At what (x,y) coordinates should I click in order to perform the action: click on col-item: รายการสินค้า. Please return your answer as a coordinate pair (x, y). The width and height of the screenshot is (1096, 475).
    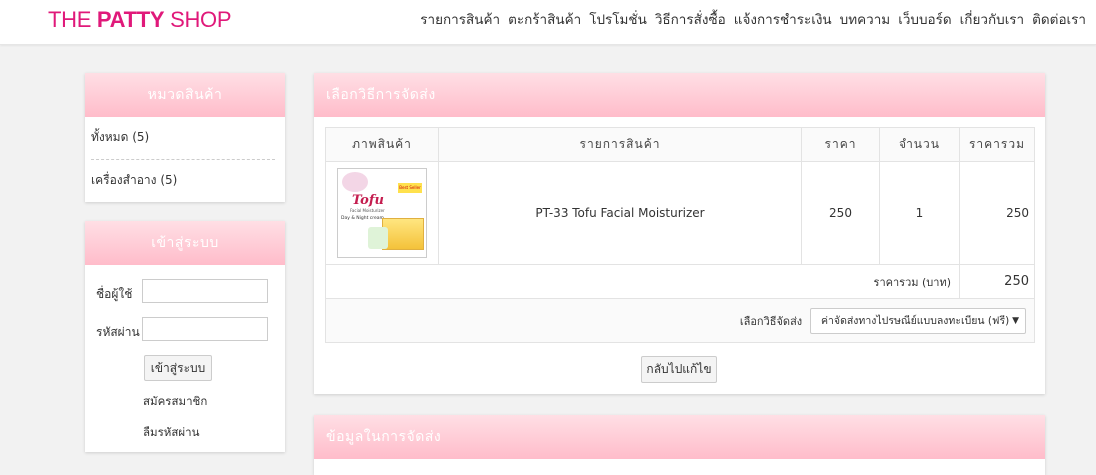
    Looking at the image, I should click on (620, 144).